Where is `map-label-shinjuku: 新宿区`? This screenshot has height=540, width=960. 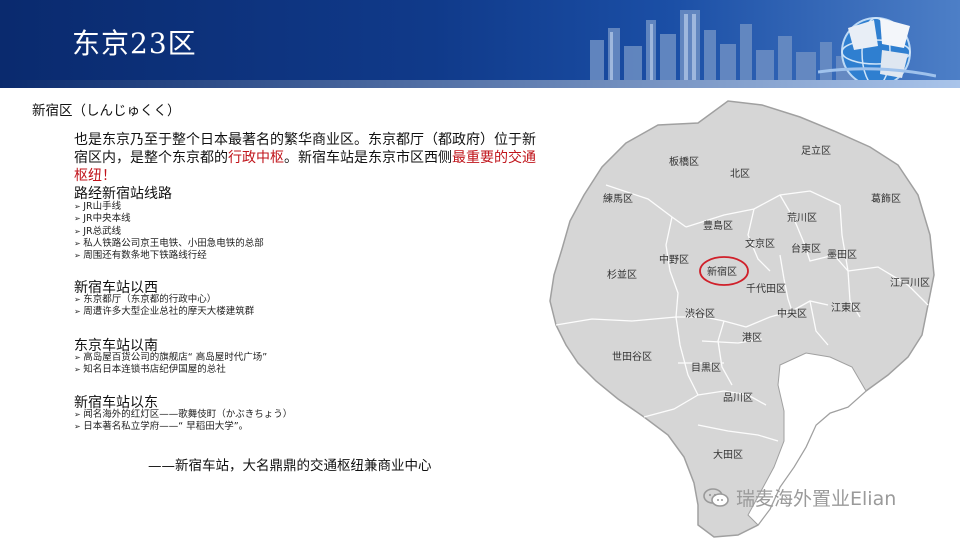 map-label-shinjuku: 新宿区 is located at coordinates (722, 271).